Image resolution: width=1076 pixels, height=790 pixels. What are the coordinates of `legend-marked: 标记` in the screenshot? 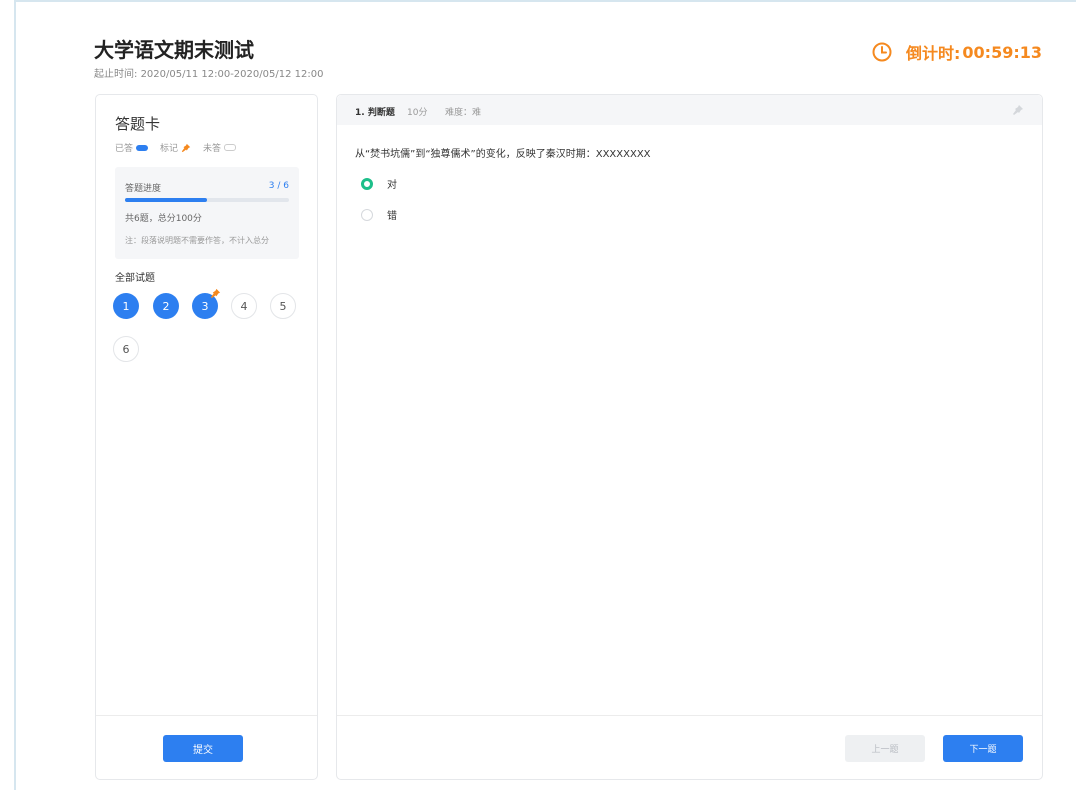 It's located at (175, 147).